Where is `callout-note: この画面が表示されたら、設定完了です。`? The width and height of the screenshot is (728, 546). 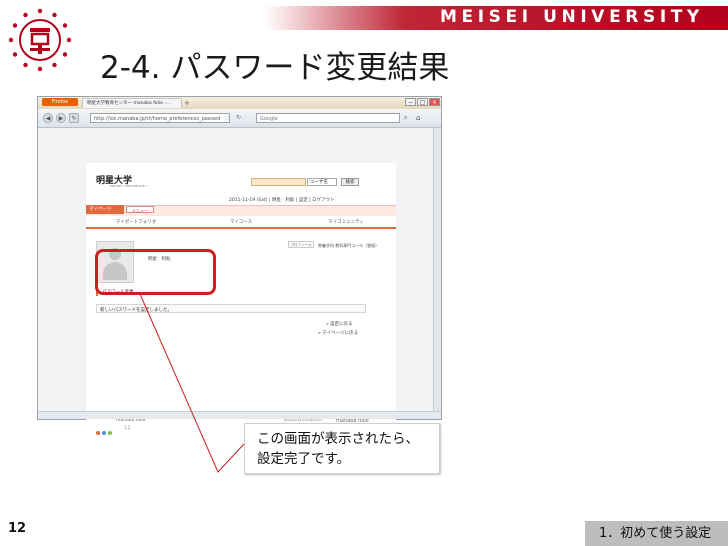 callout-note: この画面が表示されたら、設定完了です。 is located at coordinates (342, 448).